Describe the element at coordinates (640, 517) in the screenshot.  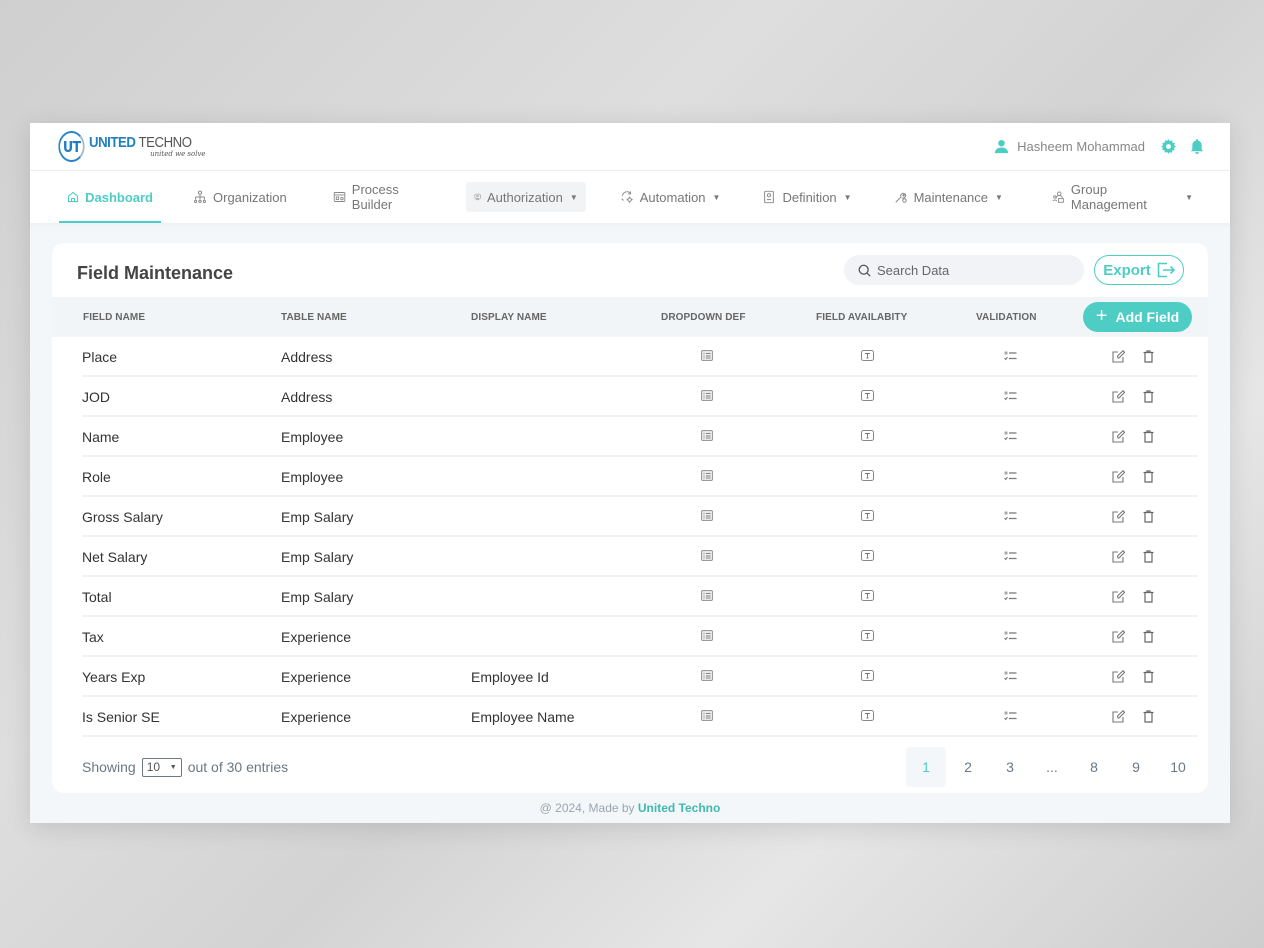
I see `table-row: Gross Salary Emp Salary` at that location.